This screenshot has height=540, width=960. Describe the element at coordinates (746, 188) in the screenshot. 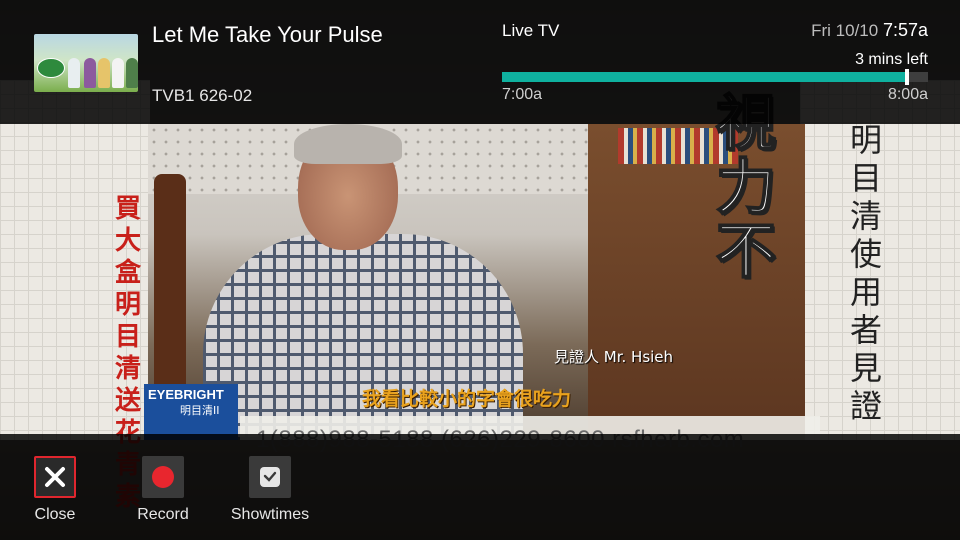

I see `vertical-char: 力` at that location.